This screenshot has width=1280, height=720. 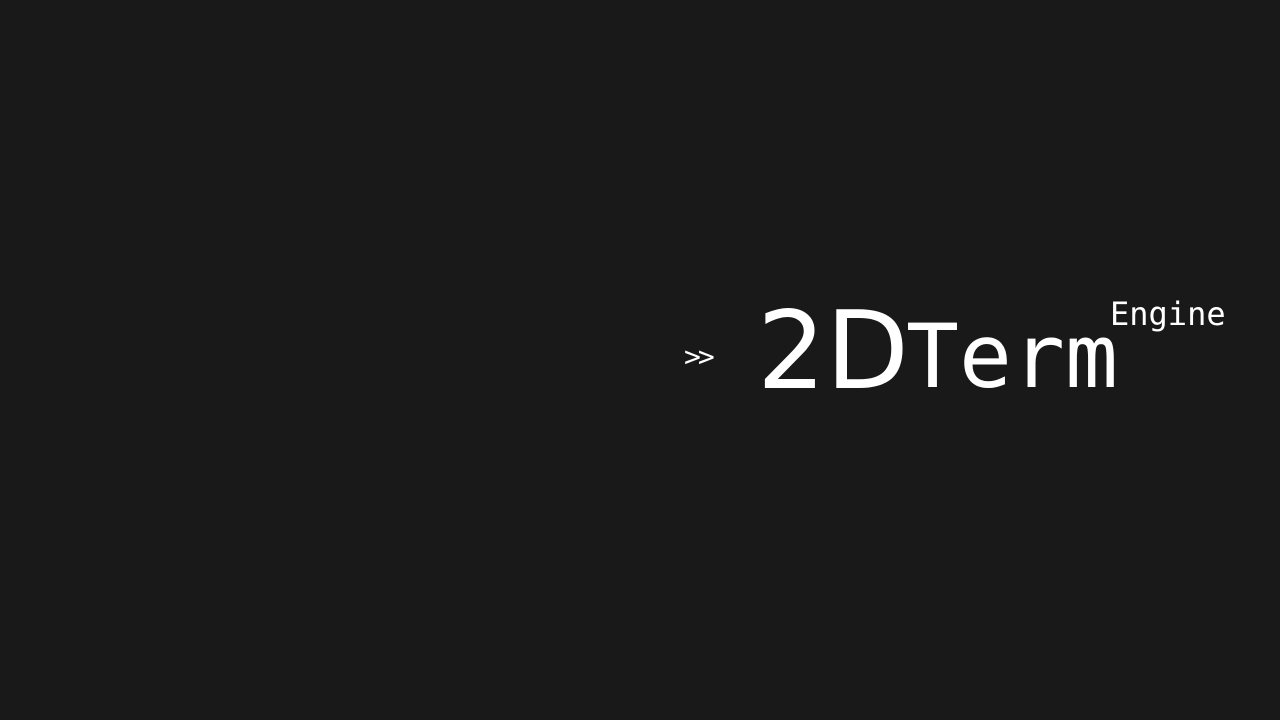 What do you see at coordinates (699, 356) in the screenshot?
I see `prompt-chevrons: >>` at bounding box center [699, 356].